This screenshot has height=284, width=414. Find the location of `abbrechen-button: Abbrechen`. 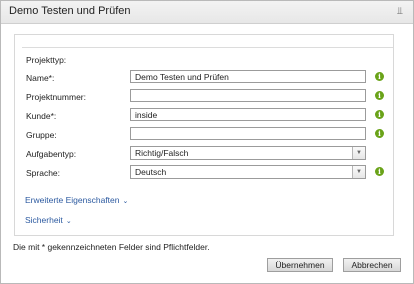

abbrechen-button: Abbrechen is located at coordinates (372, 265).